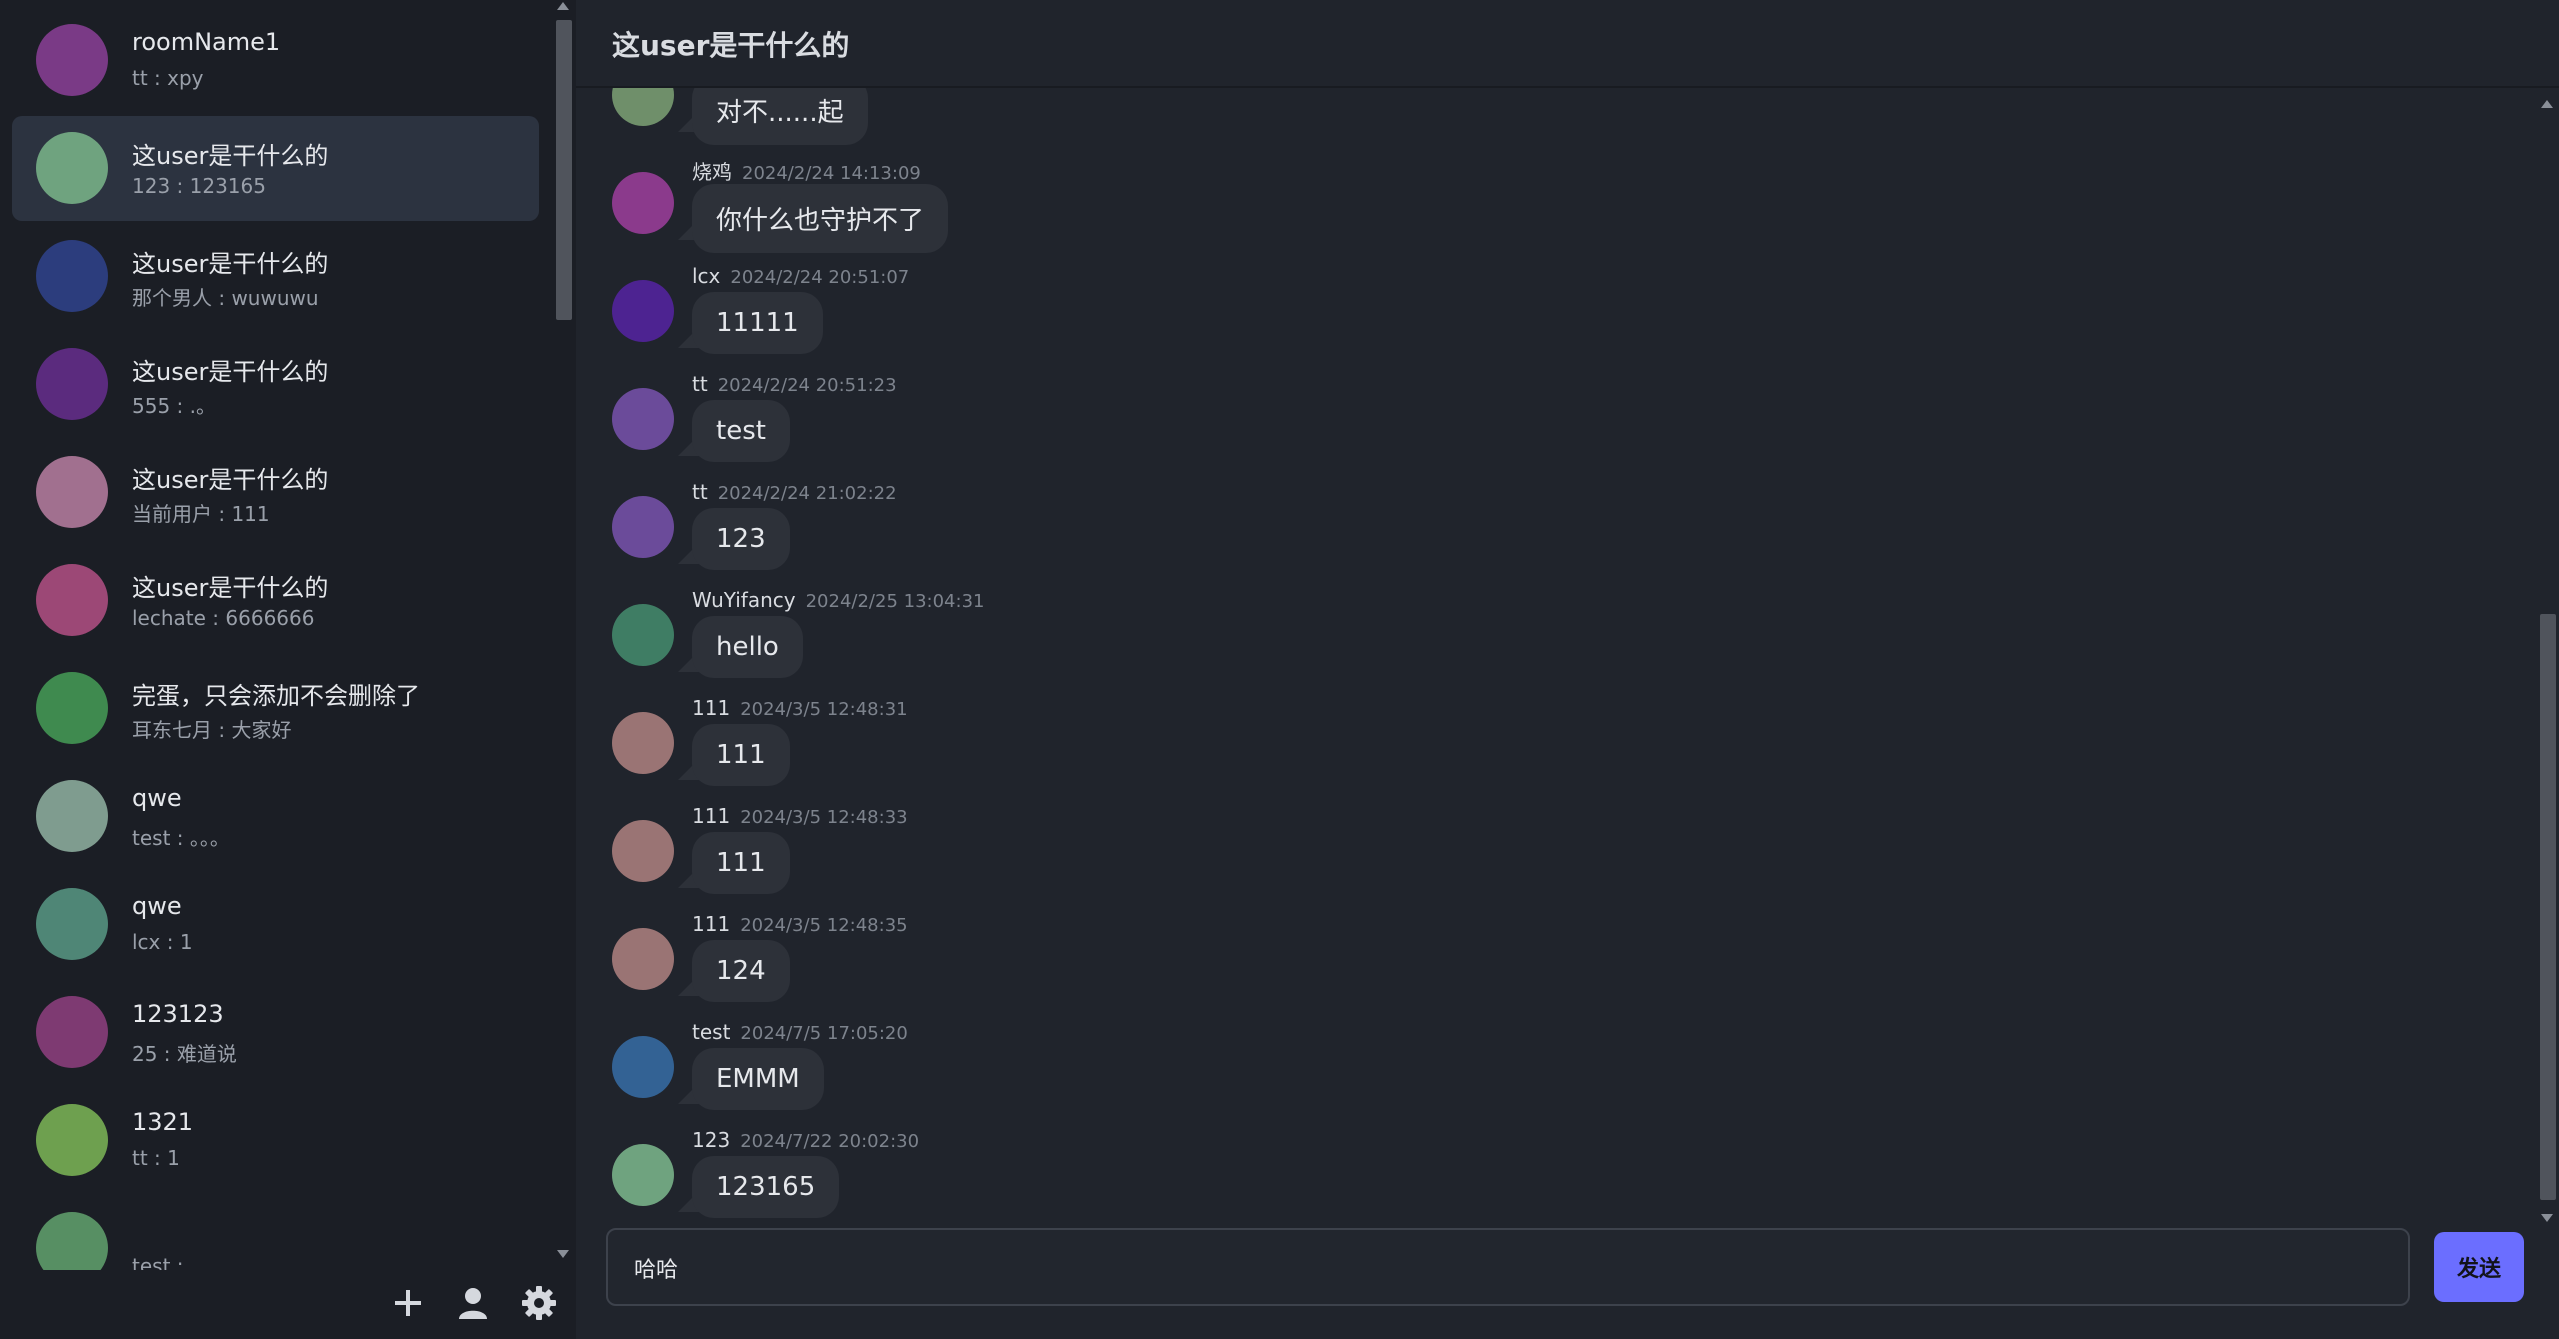  I want to click on message-item: 111 2024/3/5 12:48:33 111, so click(1112, 854).